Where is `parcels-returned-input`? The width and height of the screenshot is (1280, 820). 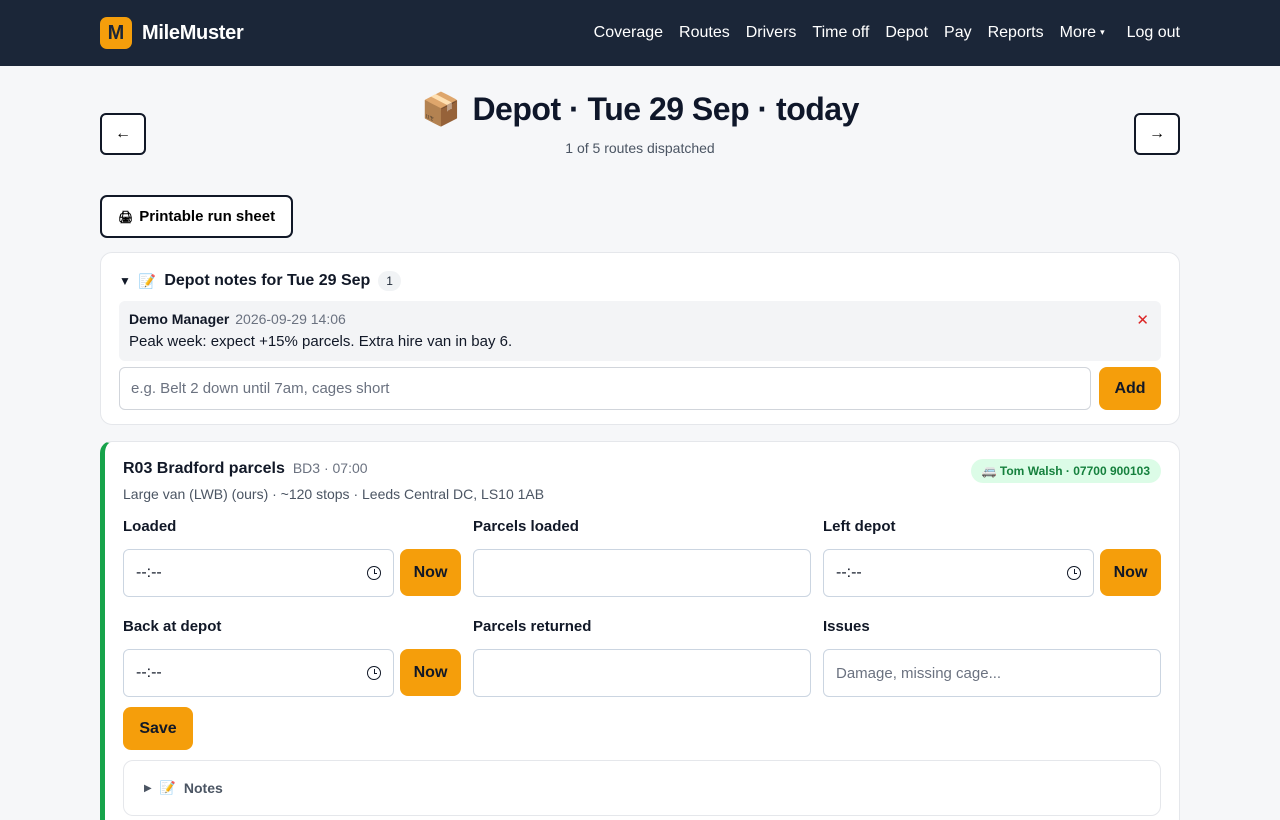
parcels-returned-input is located at coordinates (642, 673).